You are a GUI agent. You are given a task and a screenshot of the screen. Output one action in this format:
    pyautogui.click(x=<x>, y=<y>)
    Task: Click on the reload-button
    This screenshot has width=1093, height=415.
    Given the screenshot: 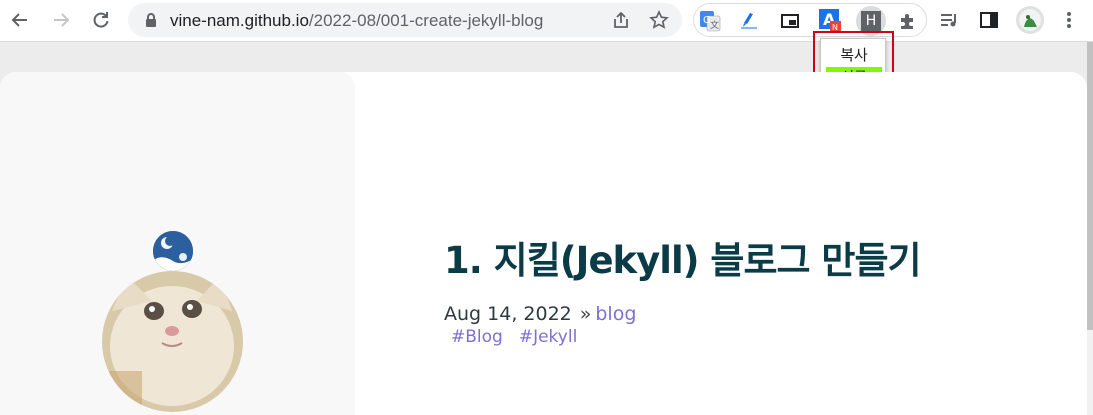 What is the action you would take?
    pyautogui.click(x=101, y=20)
    